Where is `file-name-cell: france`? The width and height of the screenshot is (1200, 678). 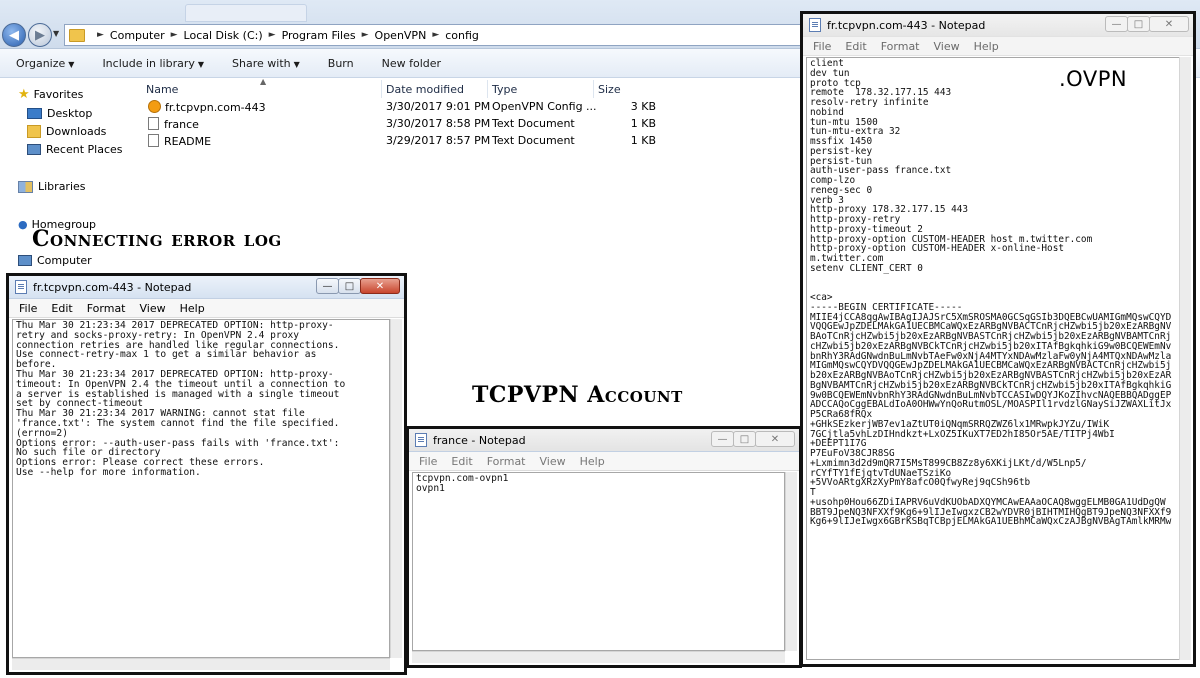 file-name-cell: france is located at coordinates (173, 124).